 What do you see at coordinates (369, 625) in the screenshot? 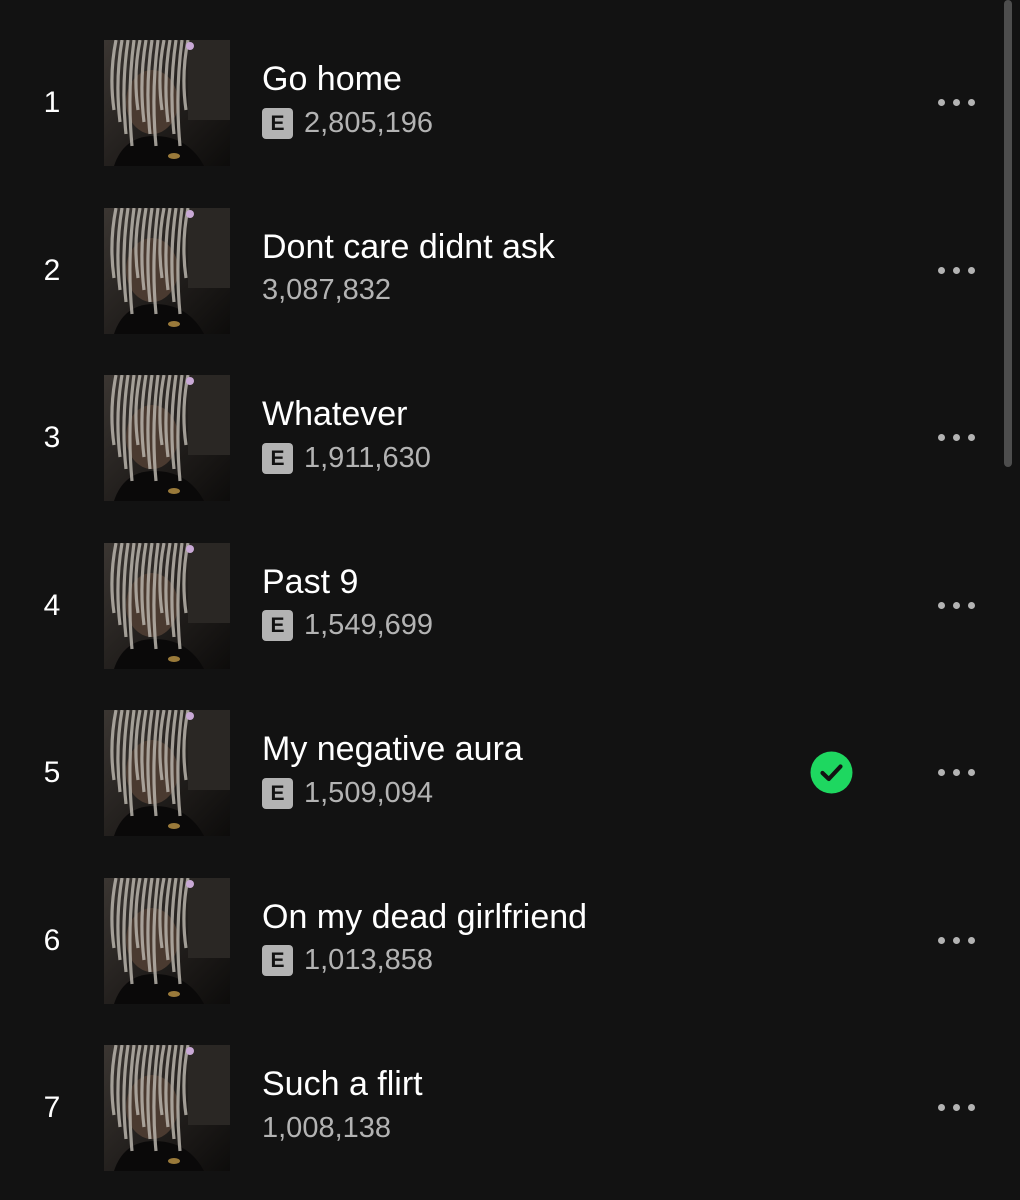
I see `play-count: 1,549,699` at bounding box center [369, 625].